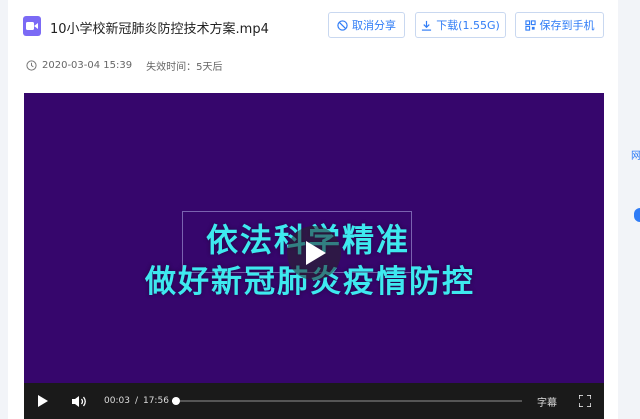 The width and height of the screenshot is (640, 419). I want to click on qrcode-icon, so click(530, 25).